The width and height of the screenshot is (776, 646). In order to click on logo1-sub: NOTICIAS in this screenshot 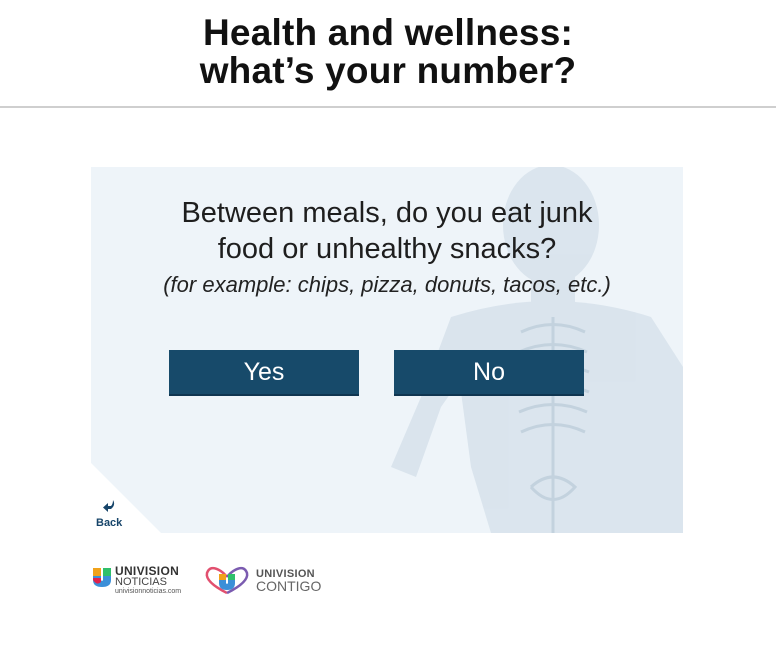, I will do `click(141, 582)`.